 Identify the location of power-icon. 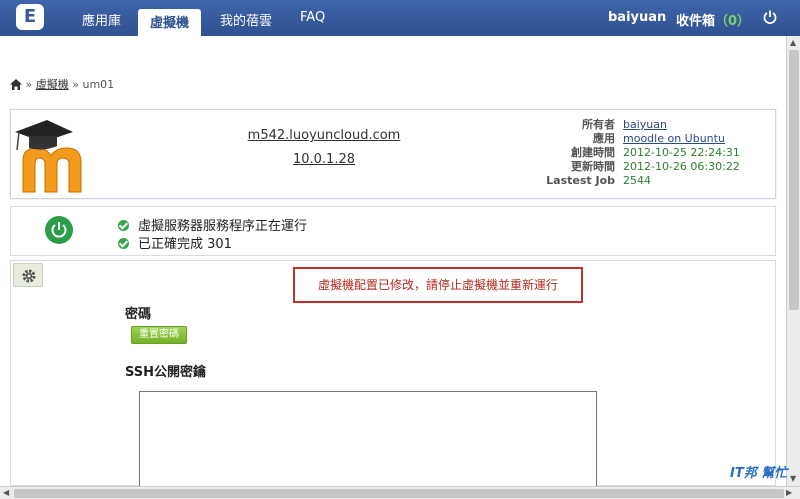
(59, 230).